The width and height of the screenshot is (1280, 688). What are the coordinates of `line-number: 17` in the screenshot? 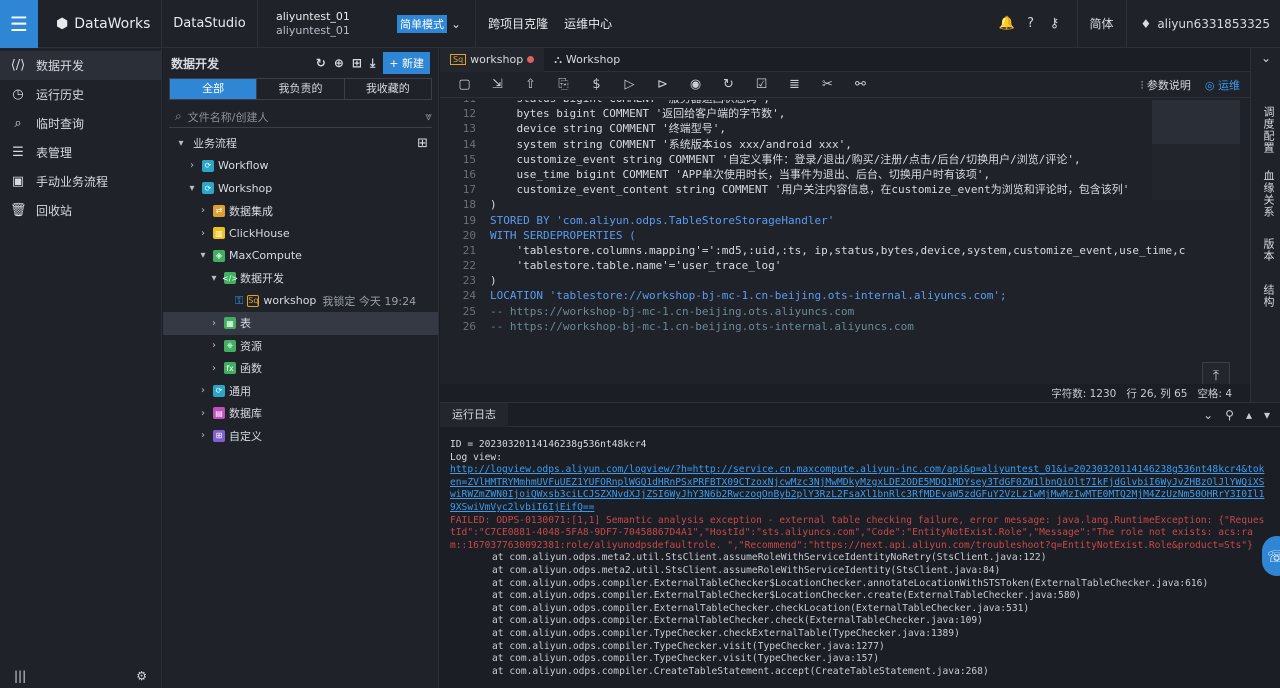 It's located at (469, 190).